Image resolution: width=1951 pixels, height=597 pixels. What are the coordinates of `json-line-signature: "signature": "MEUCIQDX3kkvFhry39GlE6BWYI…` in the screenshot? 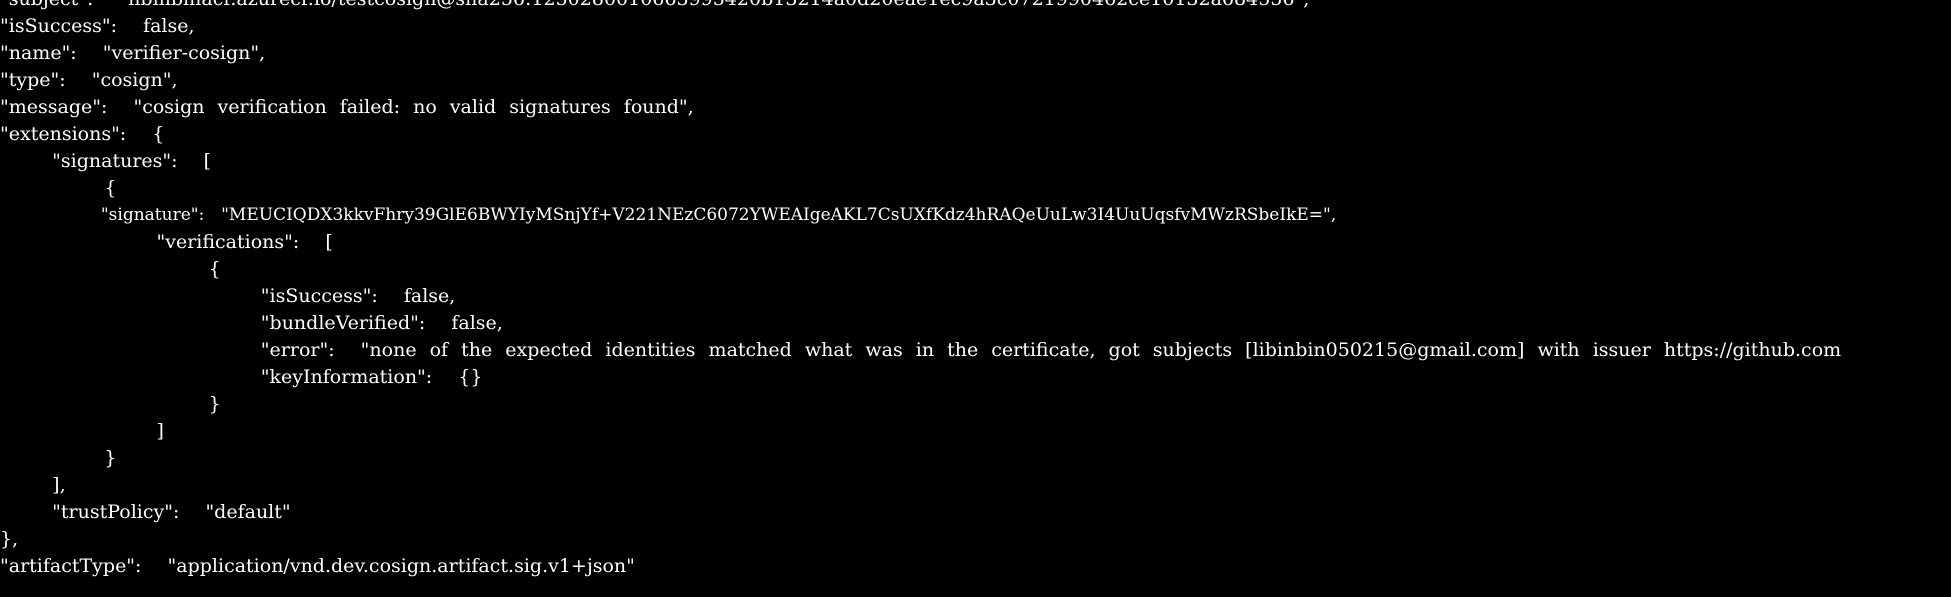 It's located at (668, 215).